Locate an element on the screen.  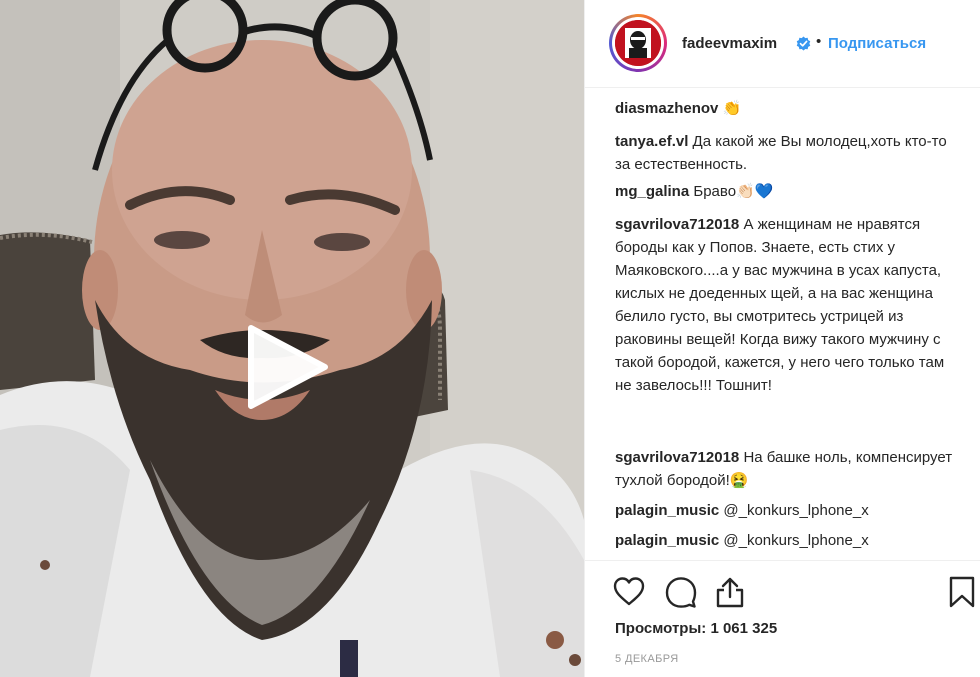
post-header: fadeevmaxim • Подписаться is located at coordinates (782, 44).